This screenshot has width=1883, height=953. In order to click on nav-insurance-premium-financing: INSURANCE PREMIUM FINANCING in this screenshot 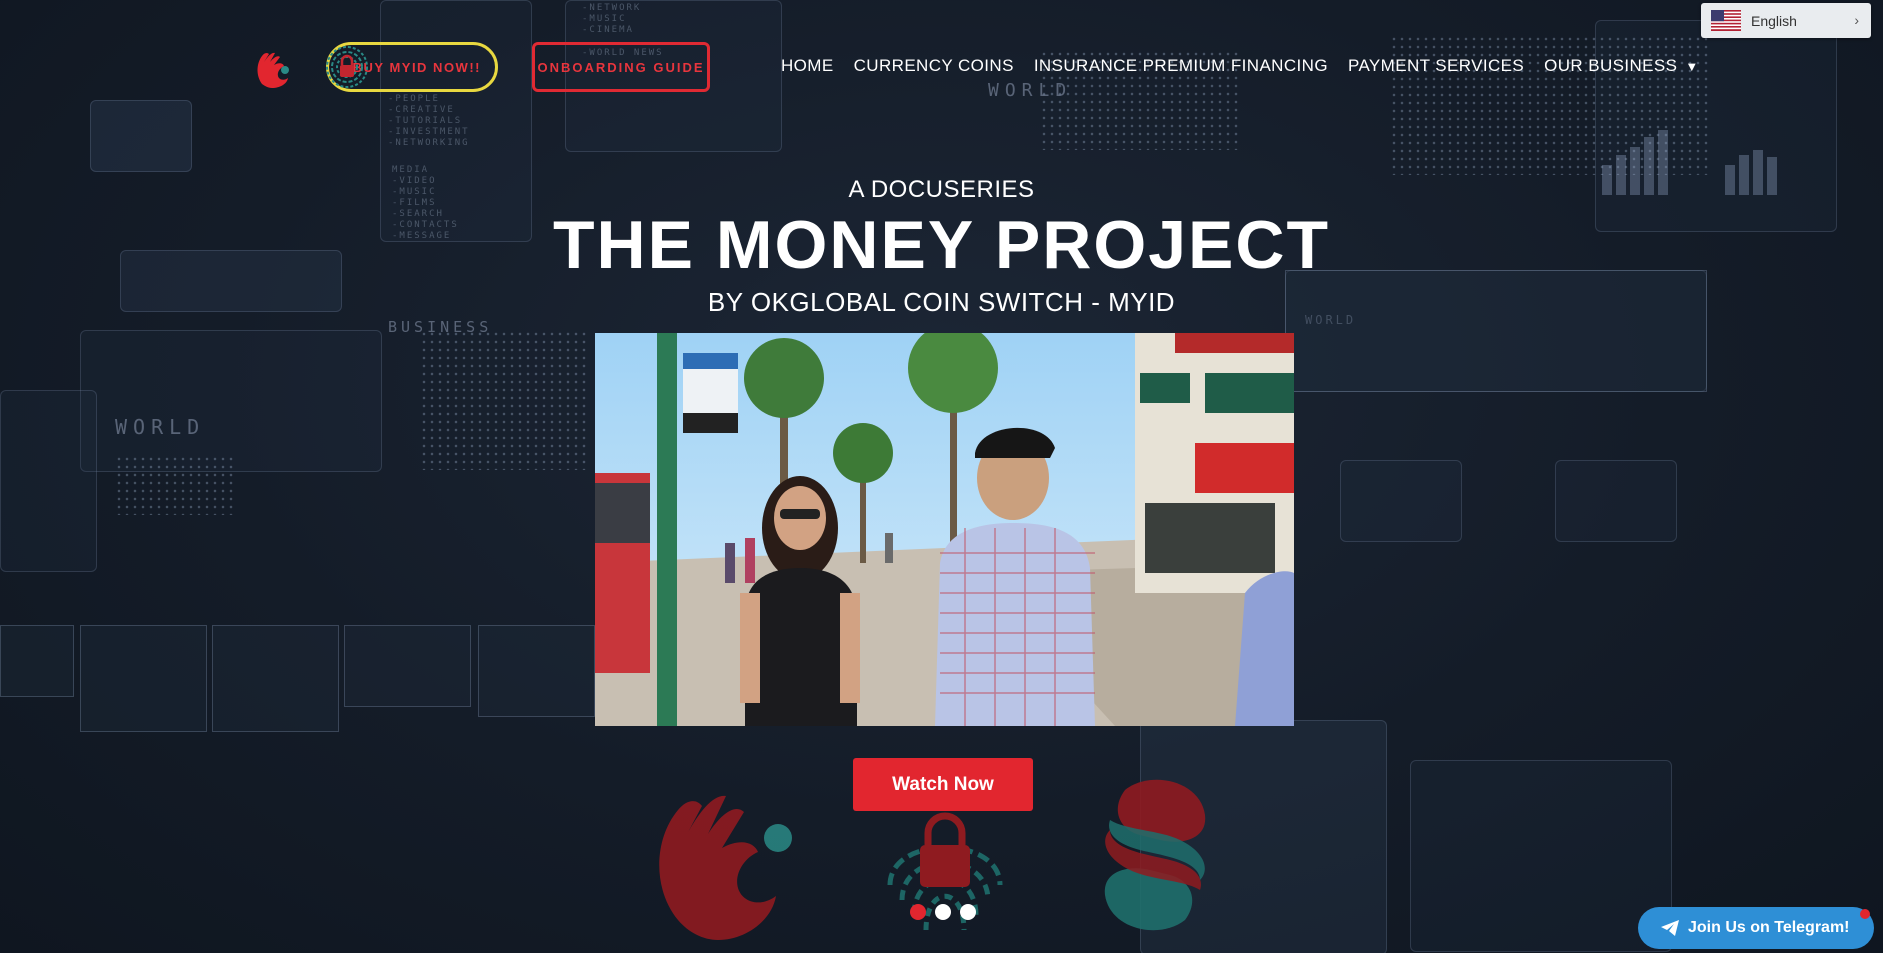, I will do `click(1181, 66)`.